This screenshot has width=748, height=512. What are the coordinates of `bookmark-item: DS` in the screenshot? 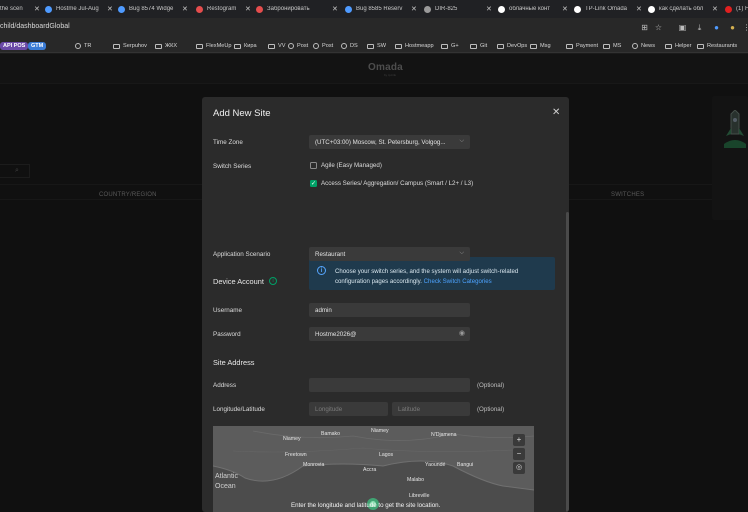 It's located at (349, 46).